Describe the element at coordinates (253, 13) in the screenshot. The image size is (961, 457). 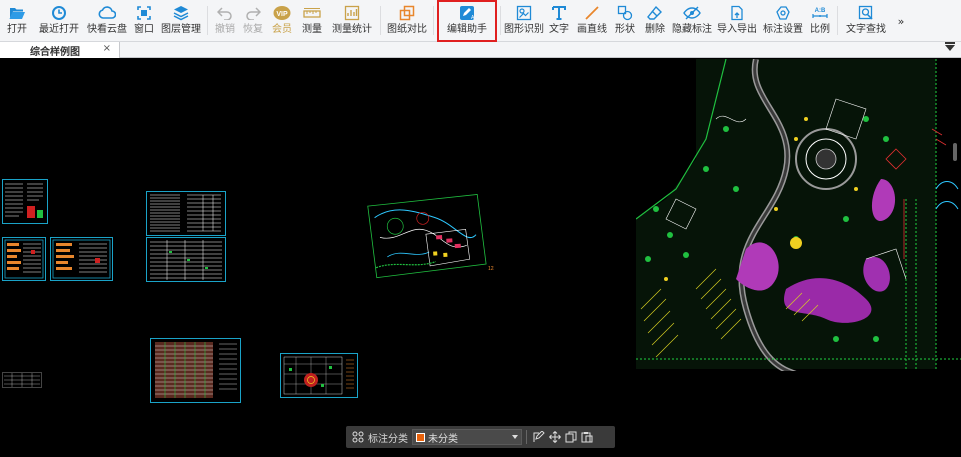
I see `redo-icon` at that location.